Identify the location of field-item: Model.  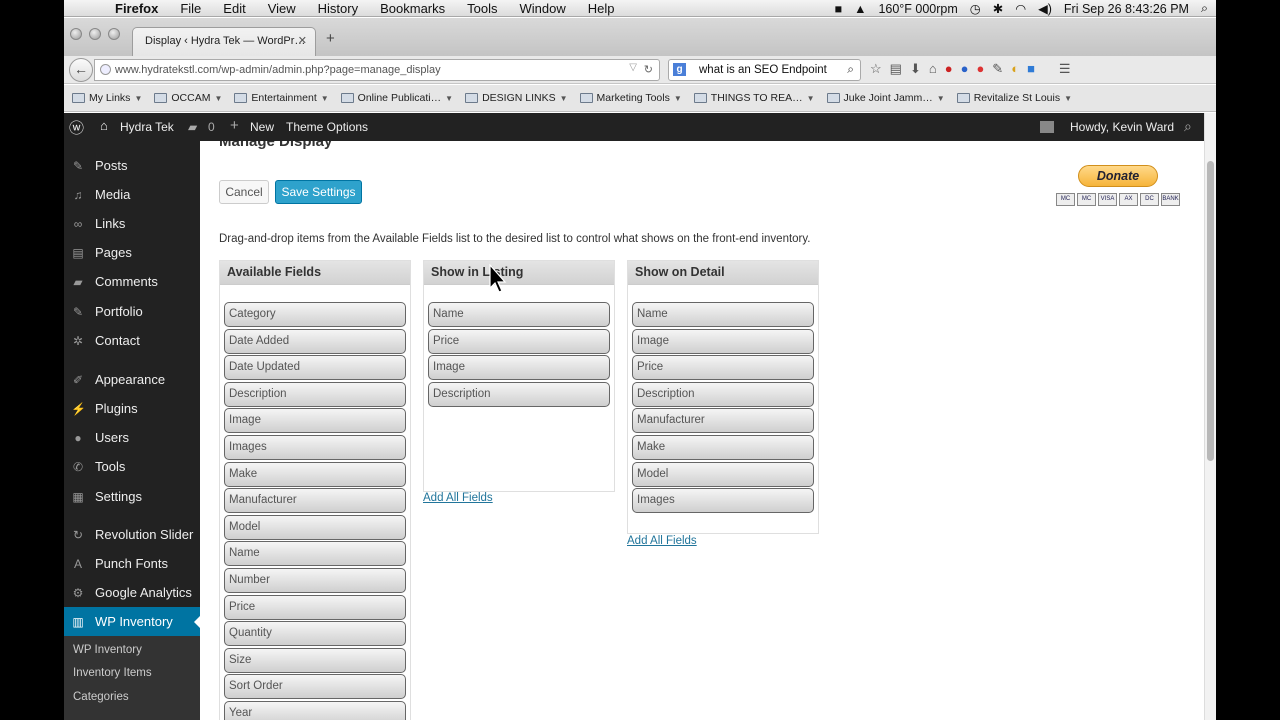
(723, 474).